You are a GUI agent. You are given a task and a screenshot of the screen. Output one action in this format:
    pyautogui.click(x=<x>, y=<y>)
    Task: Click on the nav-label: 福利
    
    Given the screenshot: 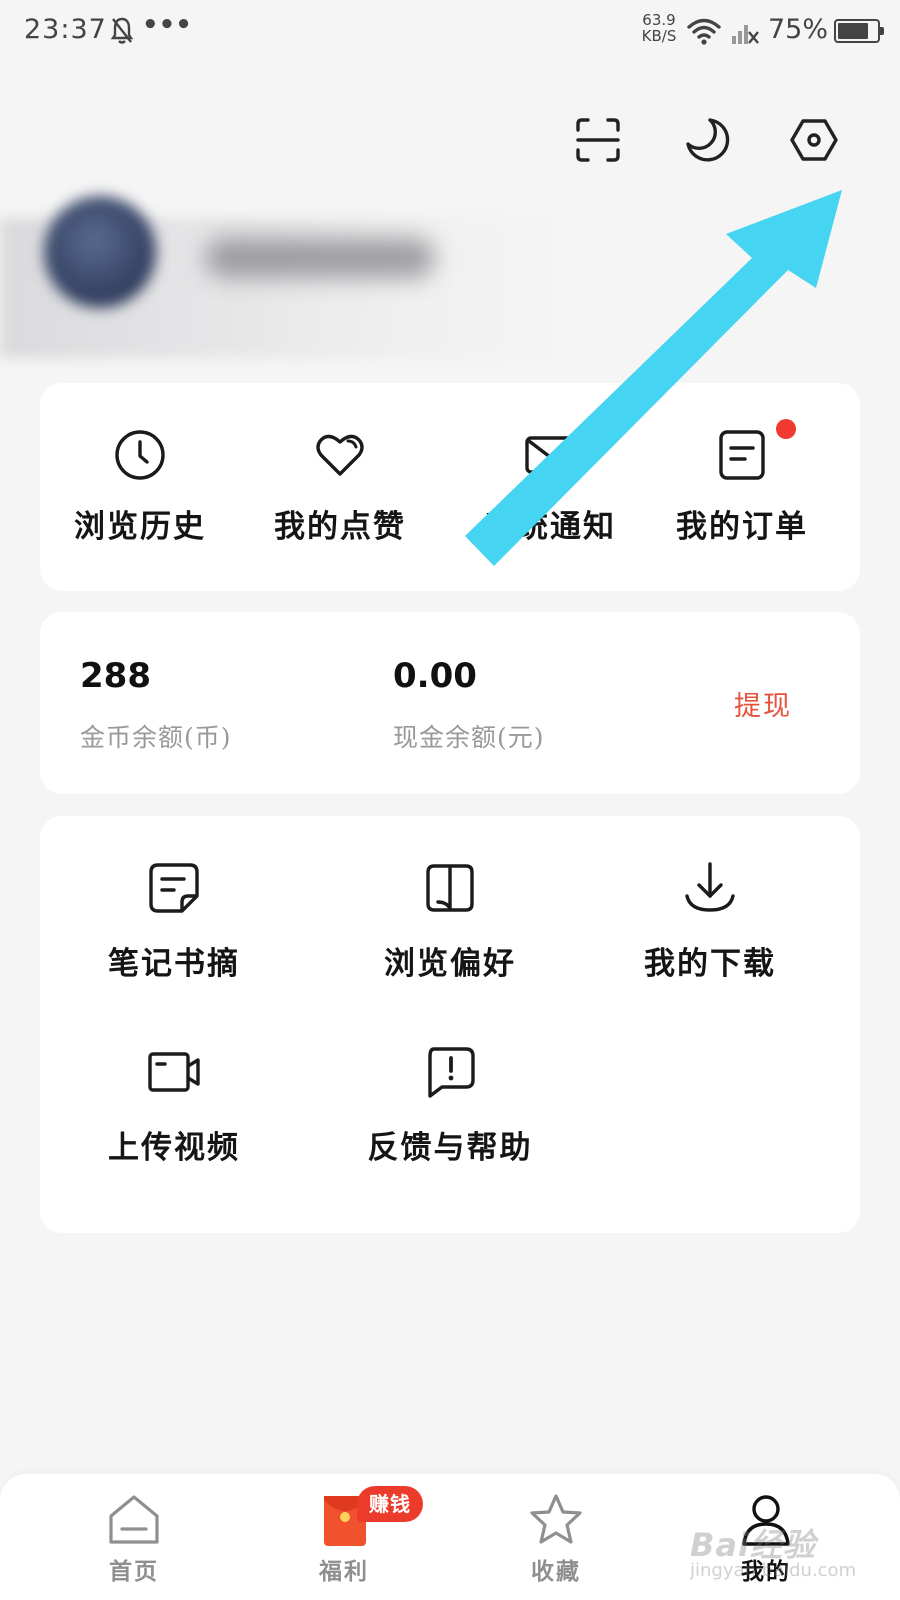 What is the action you would take?
    pyautogui.click(x=344, y=1572)
    